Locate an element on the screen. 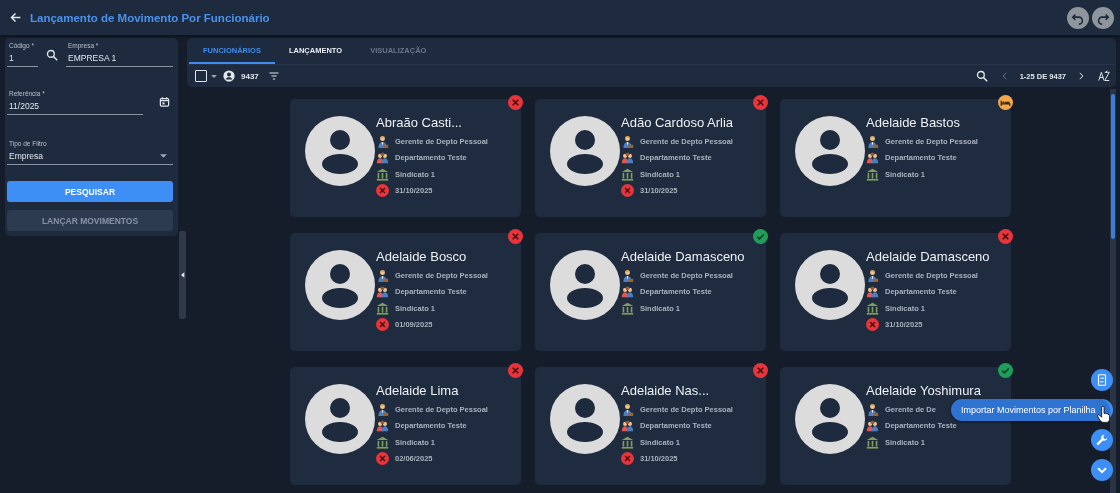 This screenshot has width=1120, height=493. scrollbar is located at coordinates (1113, 291).